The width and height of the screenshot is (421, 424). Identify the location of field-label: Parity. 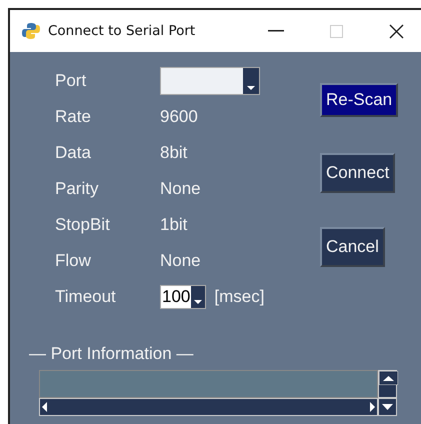
(77, 189).